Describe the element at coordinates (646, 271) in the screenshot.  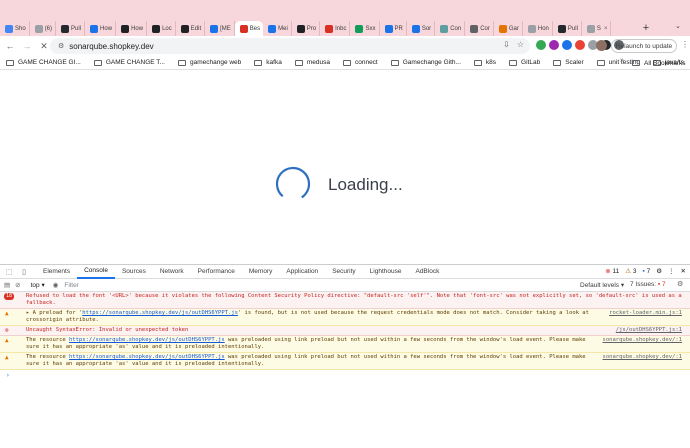
I see `issues-count: ▪ 7` at that location.